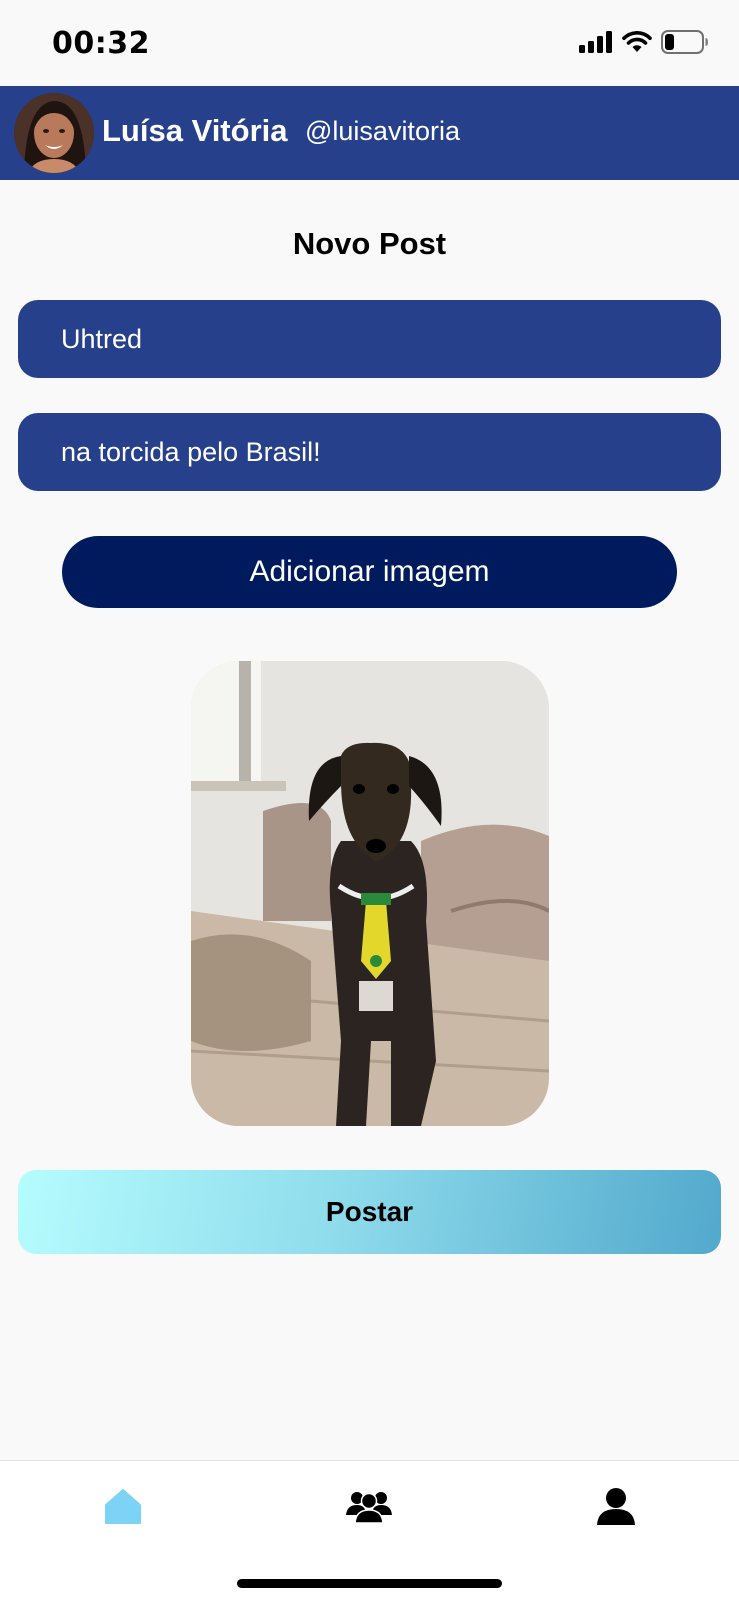 Image resolution: width=739 pixels, height=1600 pixels. I want to click on post-button: Postar, so click(369, 1212).